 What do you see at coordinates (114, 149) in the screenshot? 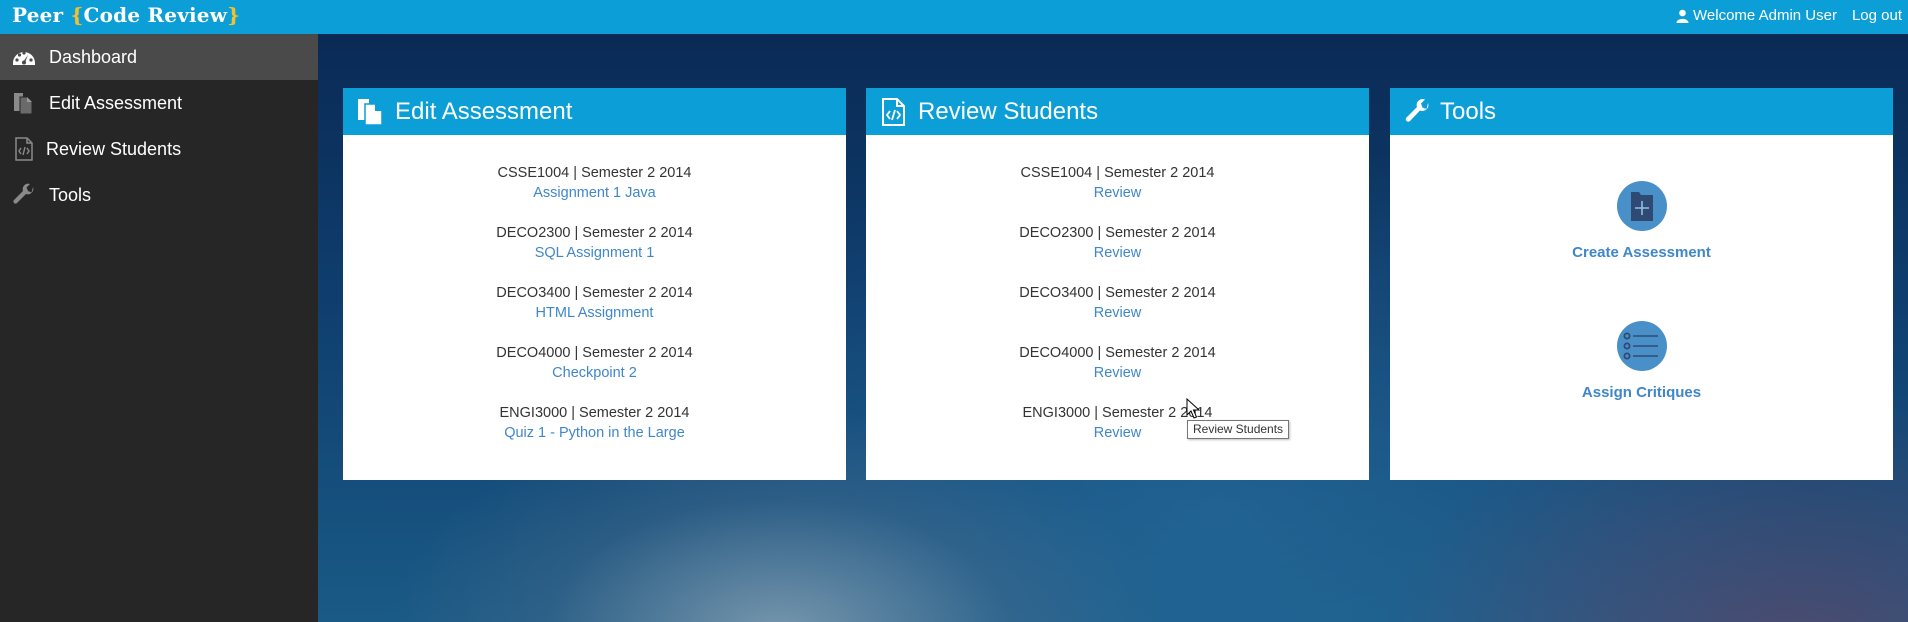
I see `sidebar-item-label: Review Students` at bounding box center [114, 149].